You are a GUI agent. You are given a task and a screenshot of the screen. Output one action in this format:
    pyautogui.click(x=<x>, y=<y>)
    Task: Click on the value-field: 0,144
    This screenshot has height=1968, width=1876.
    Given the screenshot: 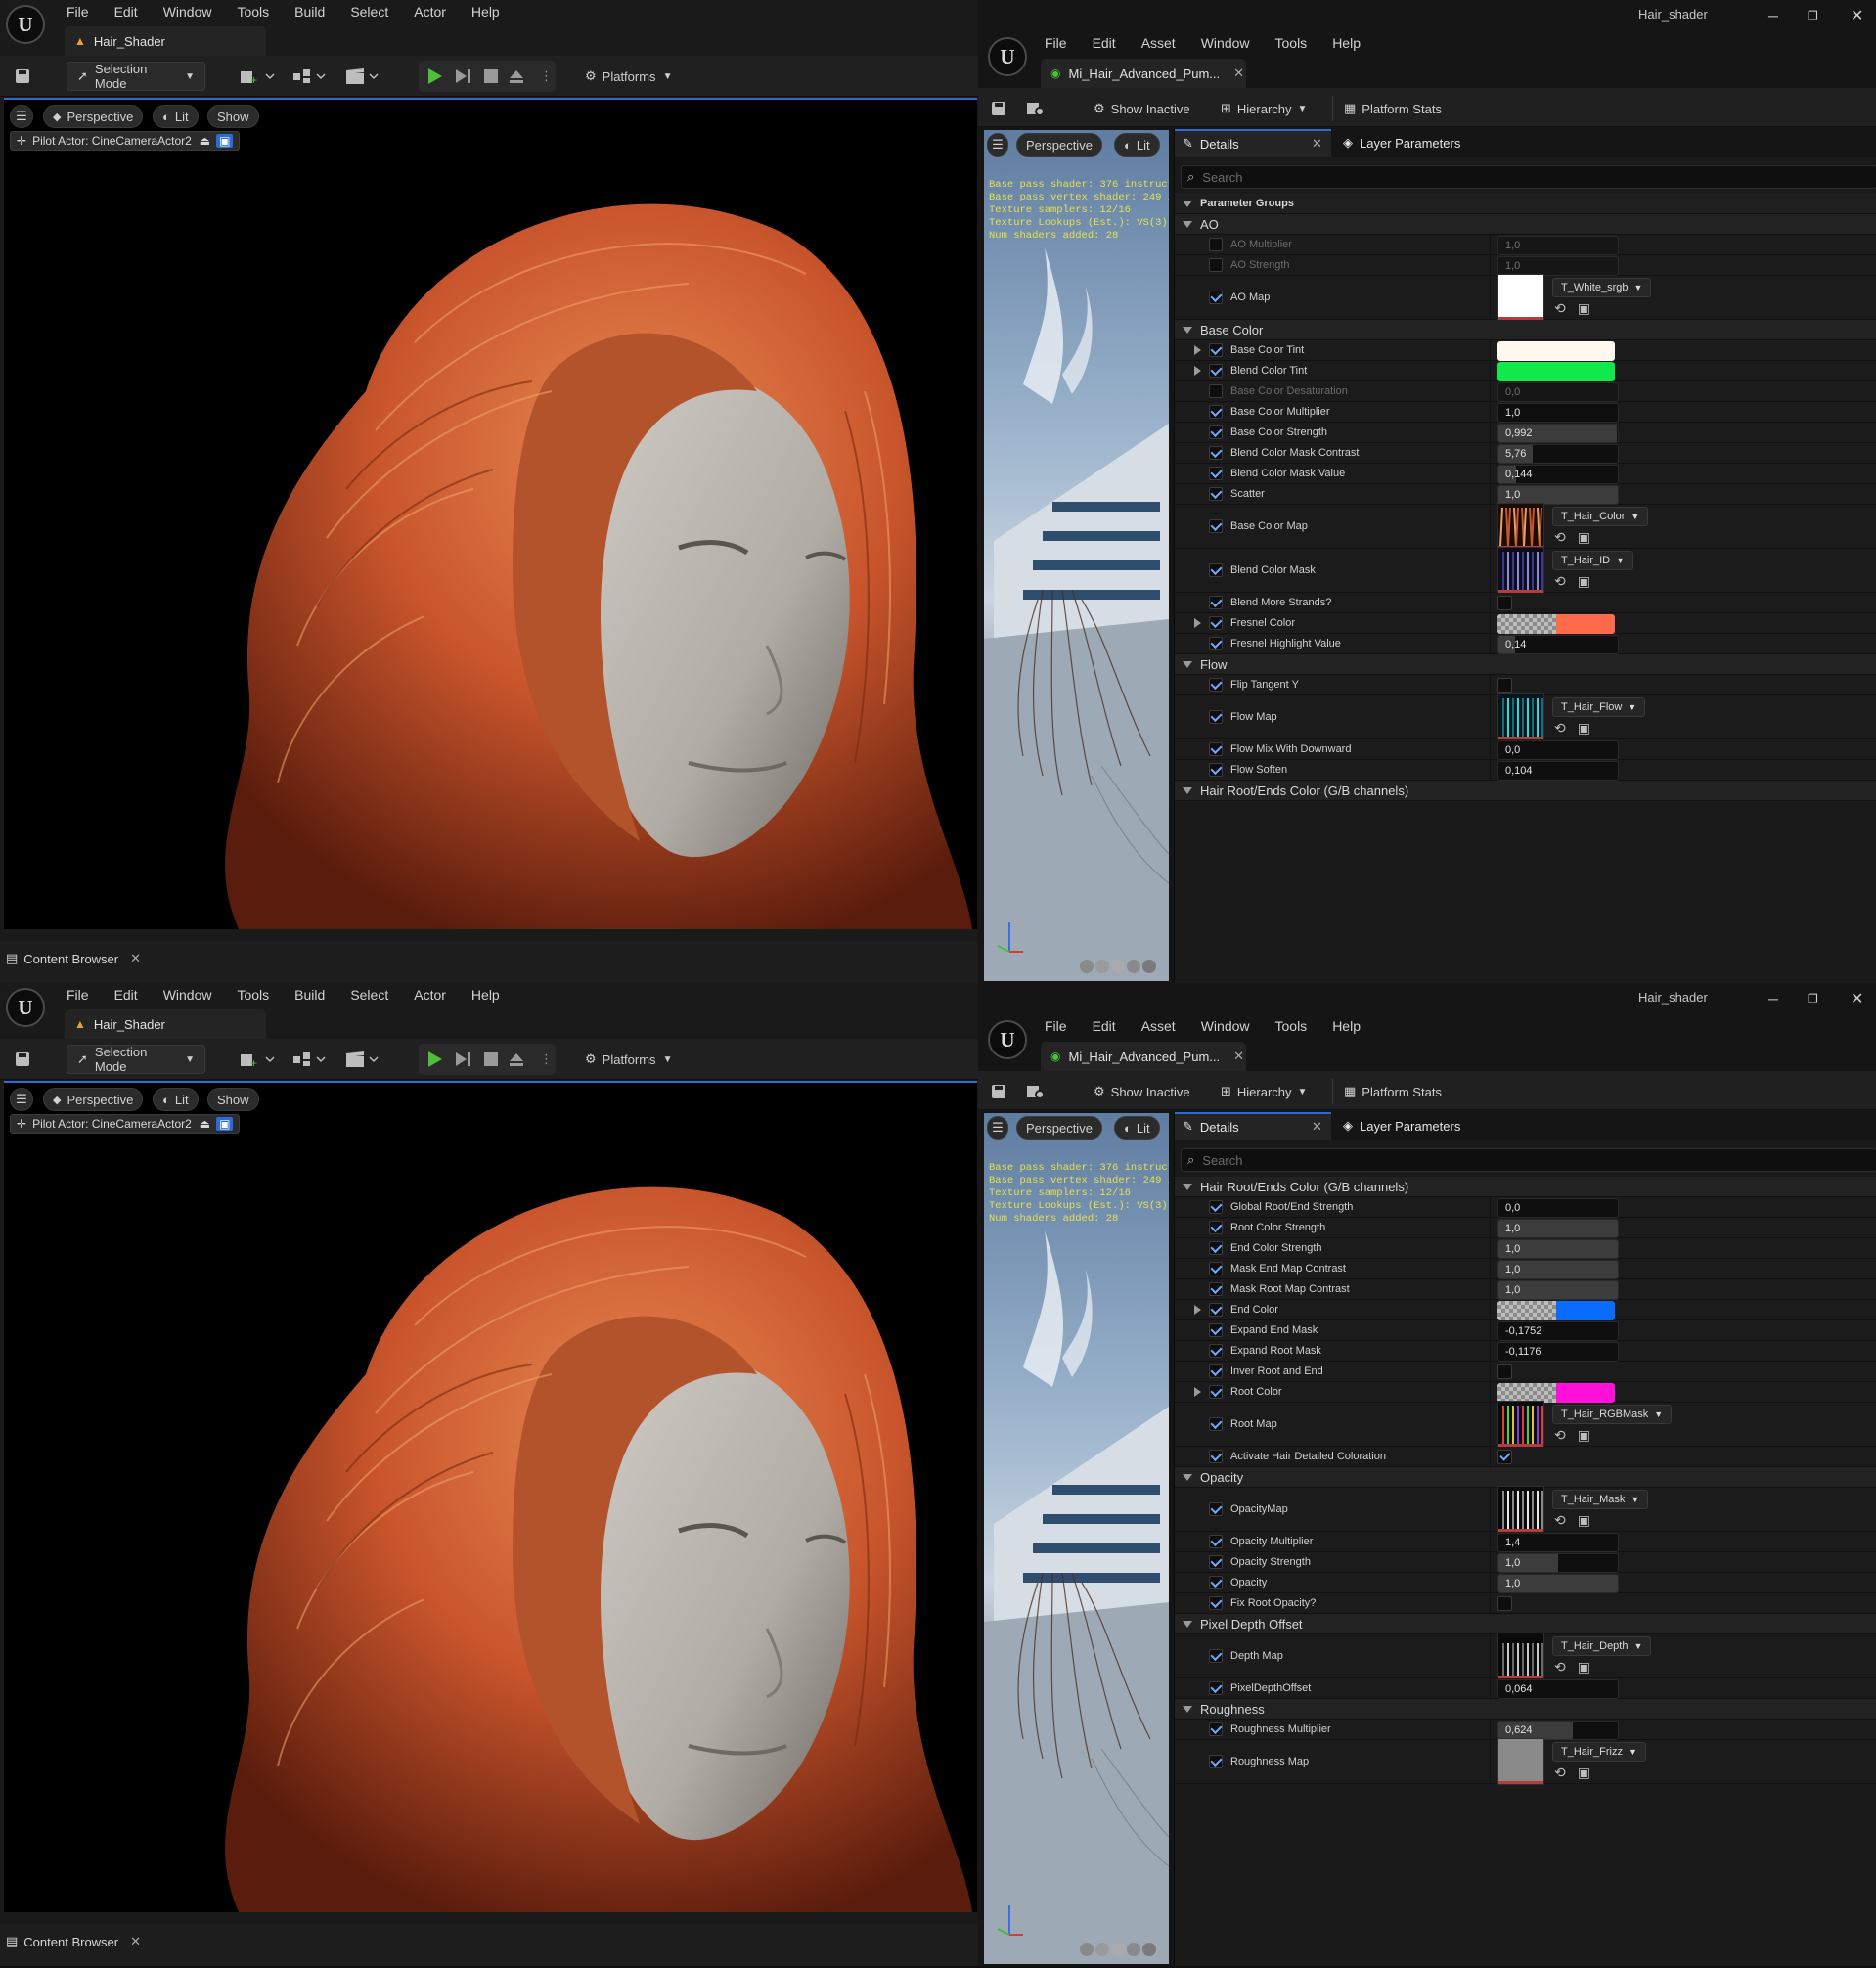 What is the action you would take?
    pyautogui.click(x=1558, y=474)
    